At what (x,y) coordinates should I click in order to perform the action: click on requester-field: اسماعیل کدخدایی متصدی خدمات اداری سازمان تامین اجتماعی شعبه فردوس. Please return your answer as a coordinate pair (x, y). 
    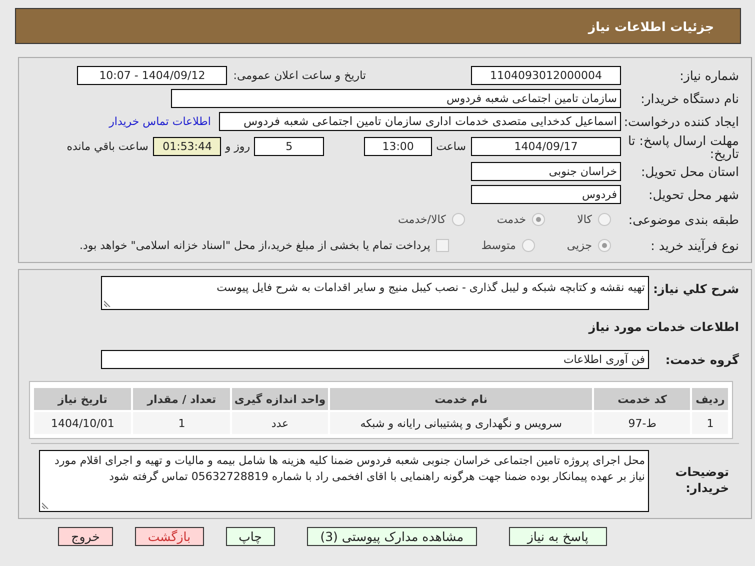
    Looking at the image, I should click on (420, 121).